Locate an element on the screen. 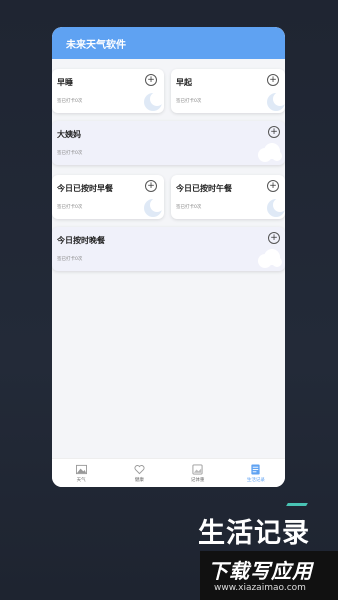  site-watermark: 下载写应用 www.xiazaimao.com is located at coordinates (269, 575).